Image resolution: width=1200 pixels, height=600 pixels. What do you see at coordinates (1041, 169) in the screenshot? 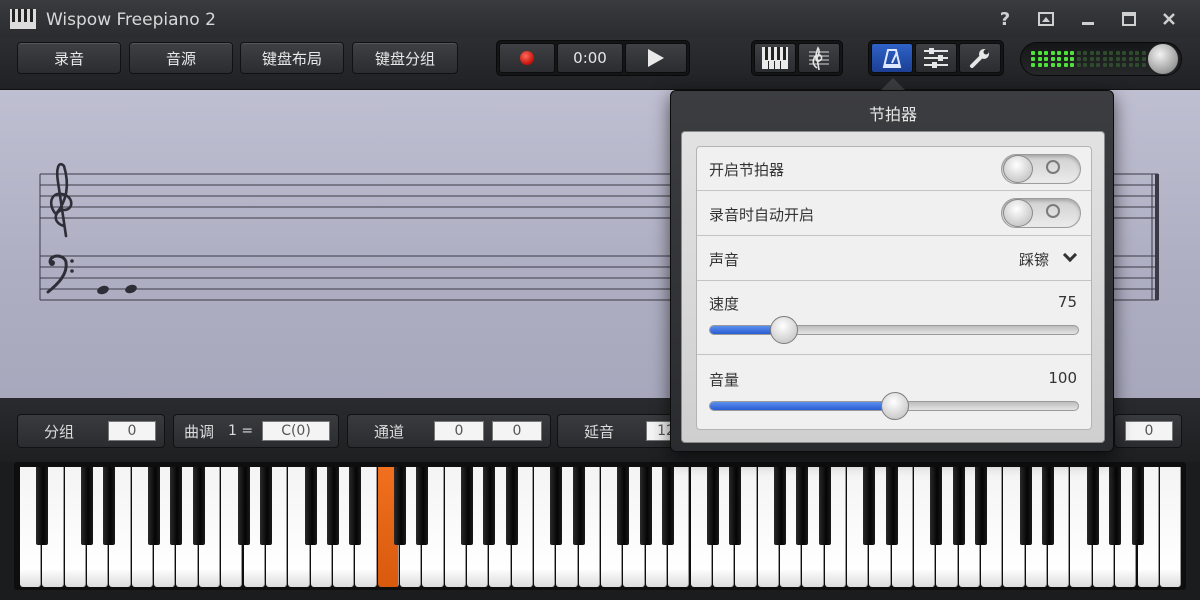
I see `enable-metronome-toggle` at bounding box center [1041, 169].